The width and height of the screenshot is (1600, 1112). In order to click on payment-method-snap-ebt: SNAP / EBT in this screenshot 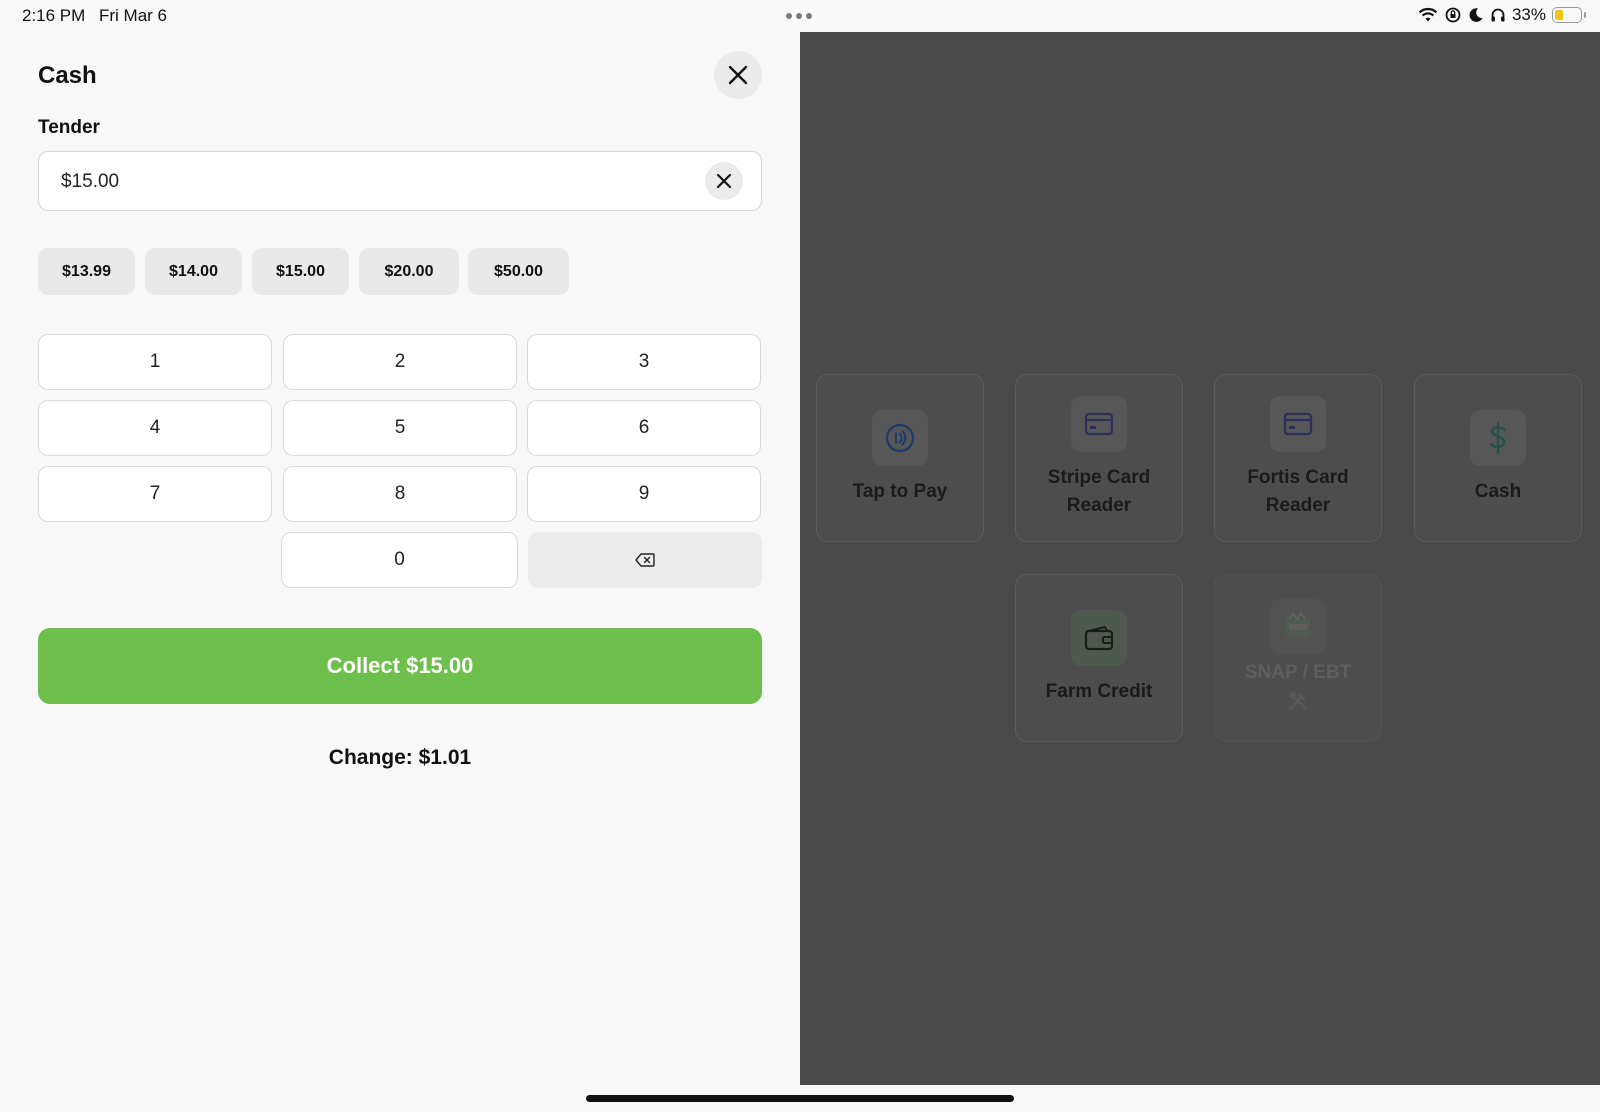, I will do `click(1298, 658)`.